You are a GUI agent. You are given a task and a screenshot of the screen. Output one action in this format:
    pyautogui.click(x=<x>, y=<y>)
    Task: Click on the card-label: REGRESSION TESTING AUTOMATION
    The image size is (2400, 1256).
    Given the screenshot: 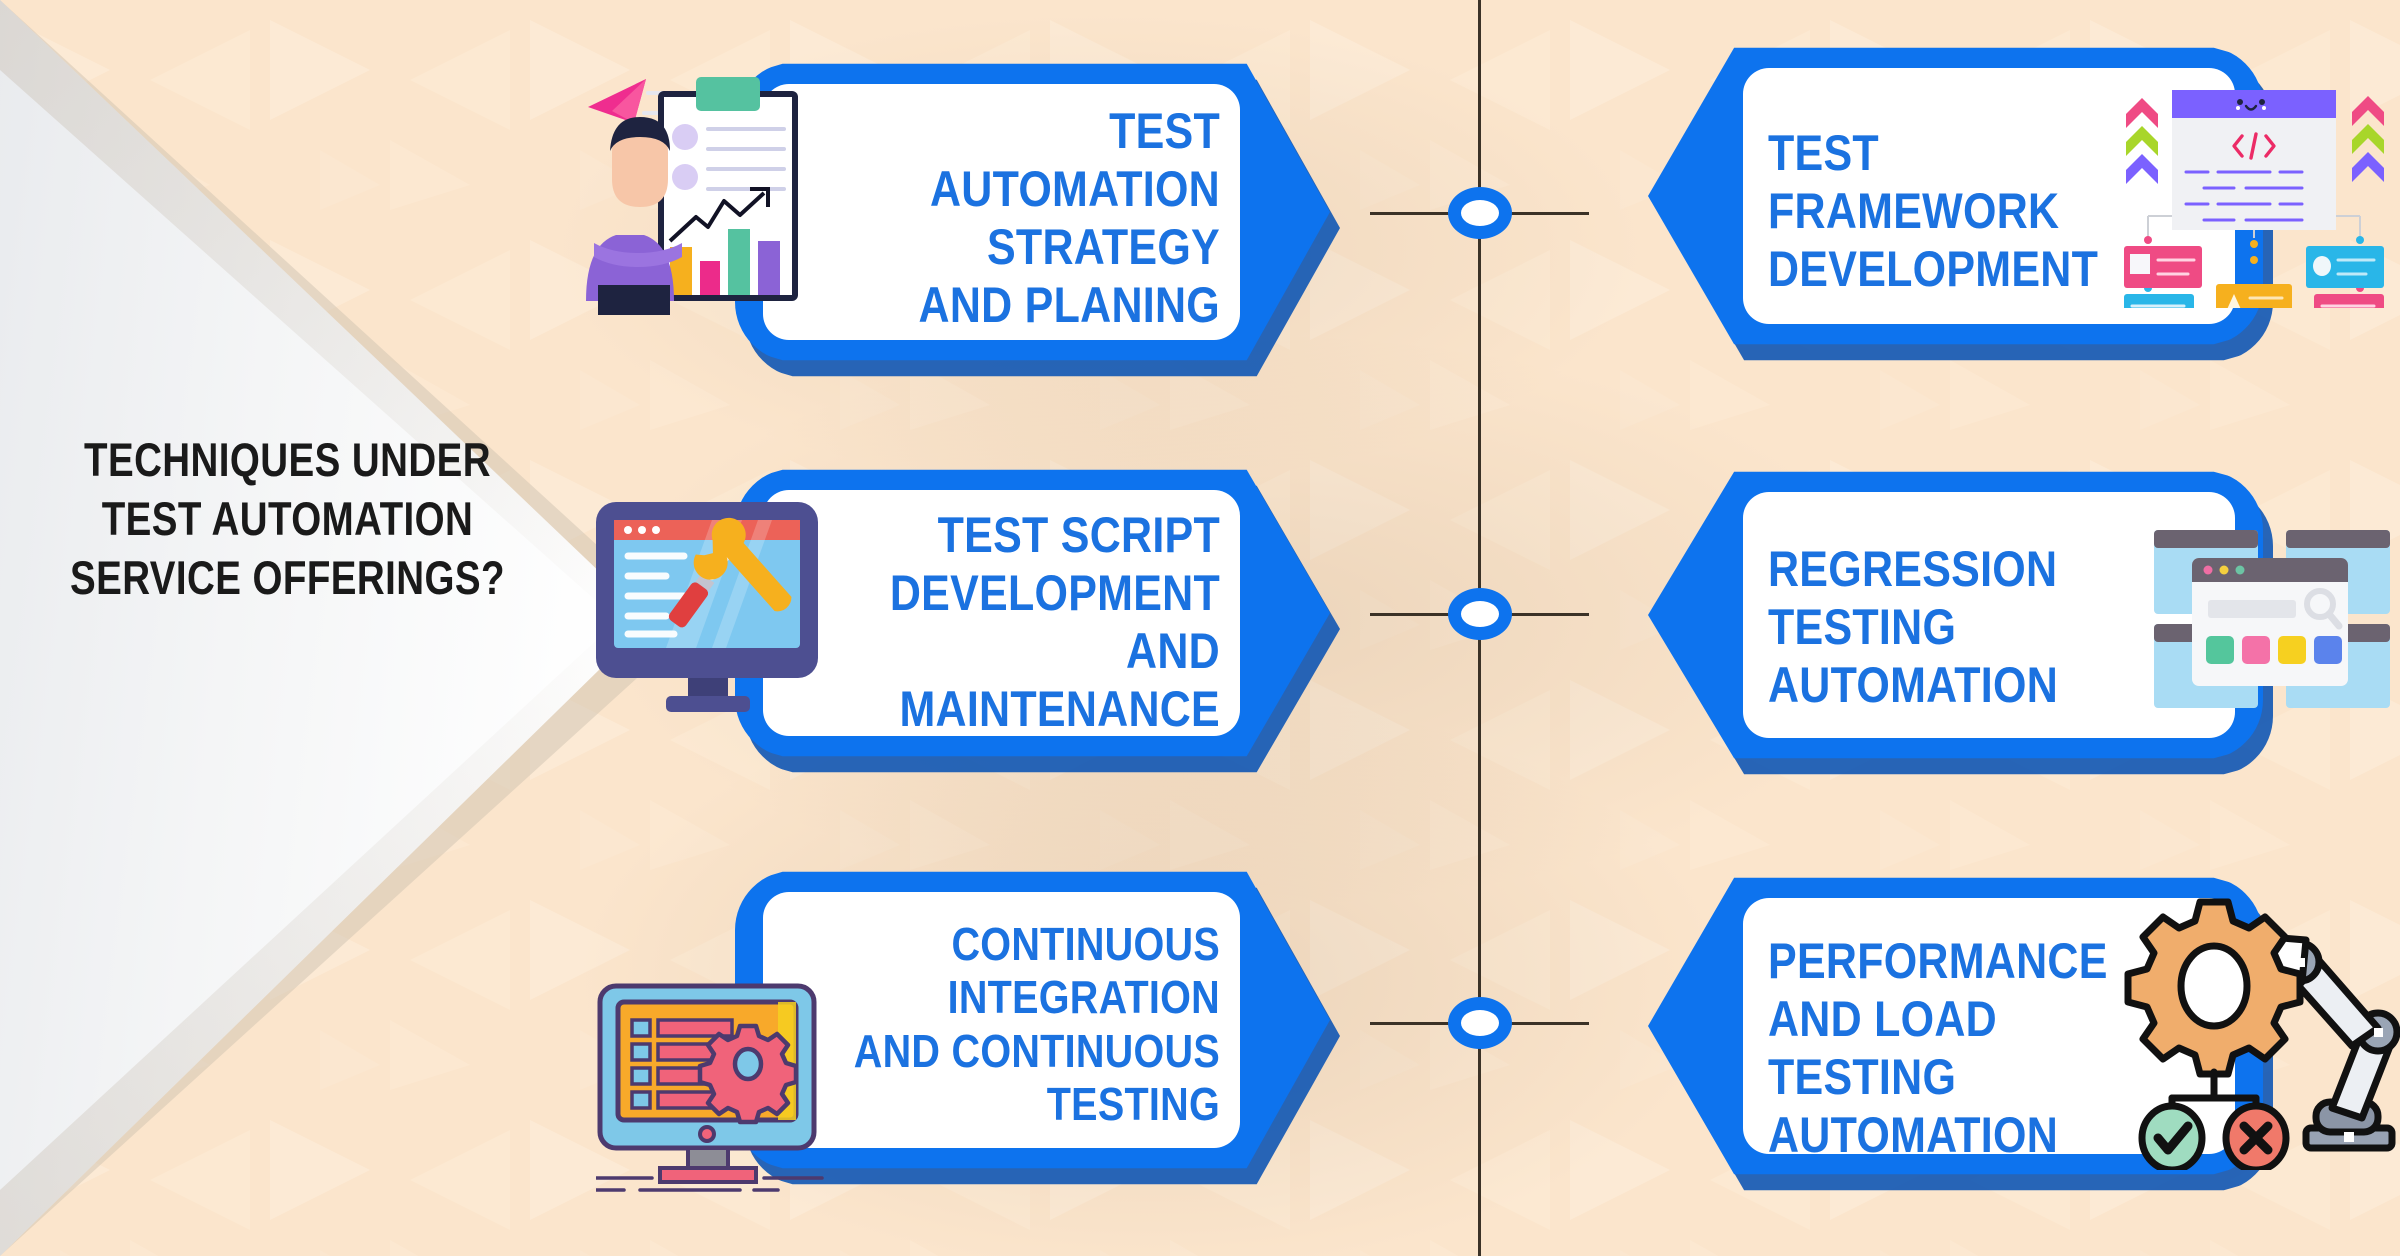 What is the action you would take?
    pyautogui.click(x=1913, y=627)
    